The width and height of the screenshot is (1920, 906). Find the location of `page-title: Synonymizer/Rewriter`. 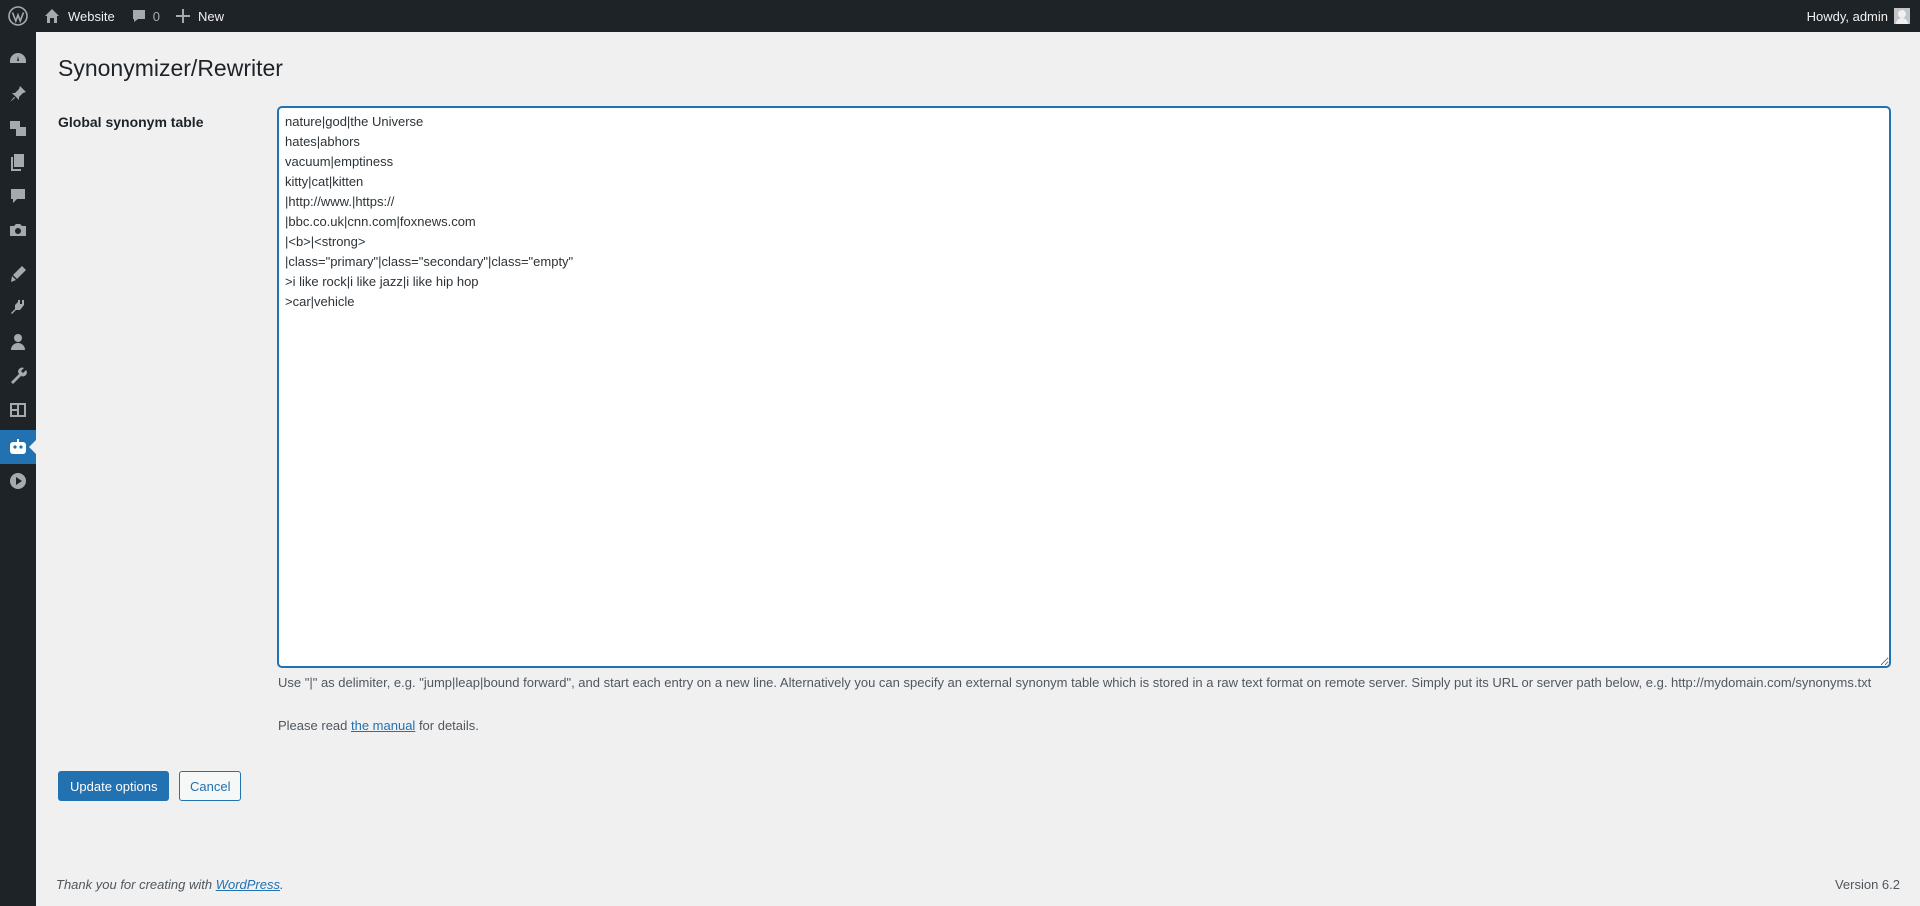

page-title: Synonymizer/Rewriter is located at coordinates (170, 68).